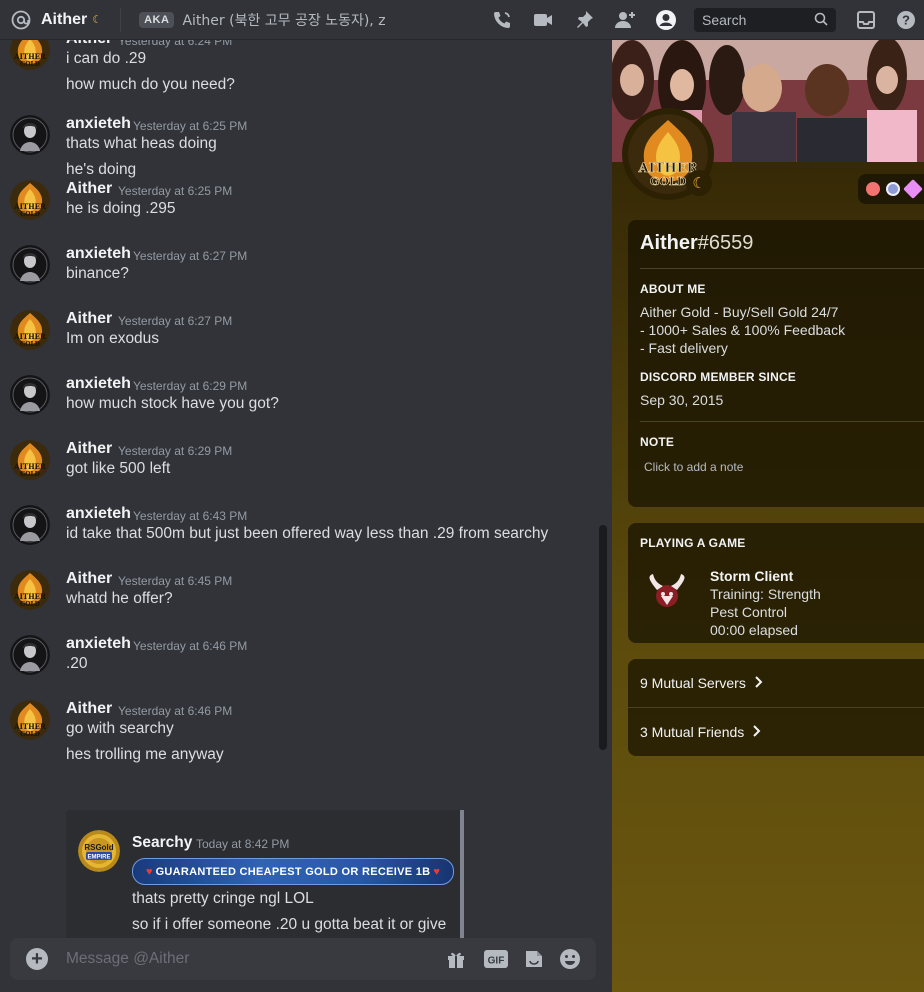 Image resolution: width=924 pixels, height=992 pixels. What do you see at coordinates (866, 20) in the screenshot?
I see `inbox-icon` at bounding box center [866, 20].